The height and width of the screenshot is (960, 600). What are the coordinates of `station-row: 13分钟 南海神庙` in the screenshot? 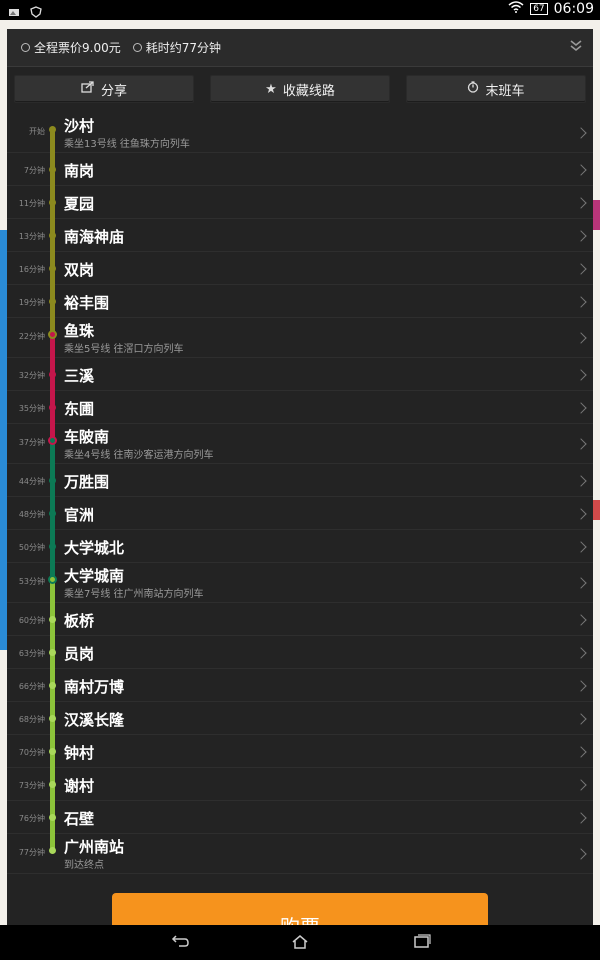 It's located at (300, 235).